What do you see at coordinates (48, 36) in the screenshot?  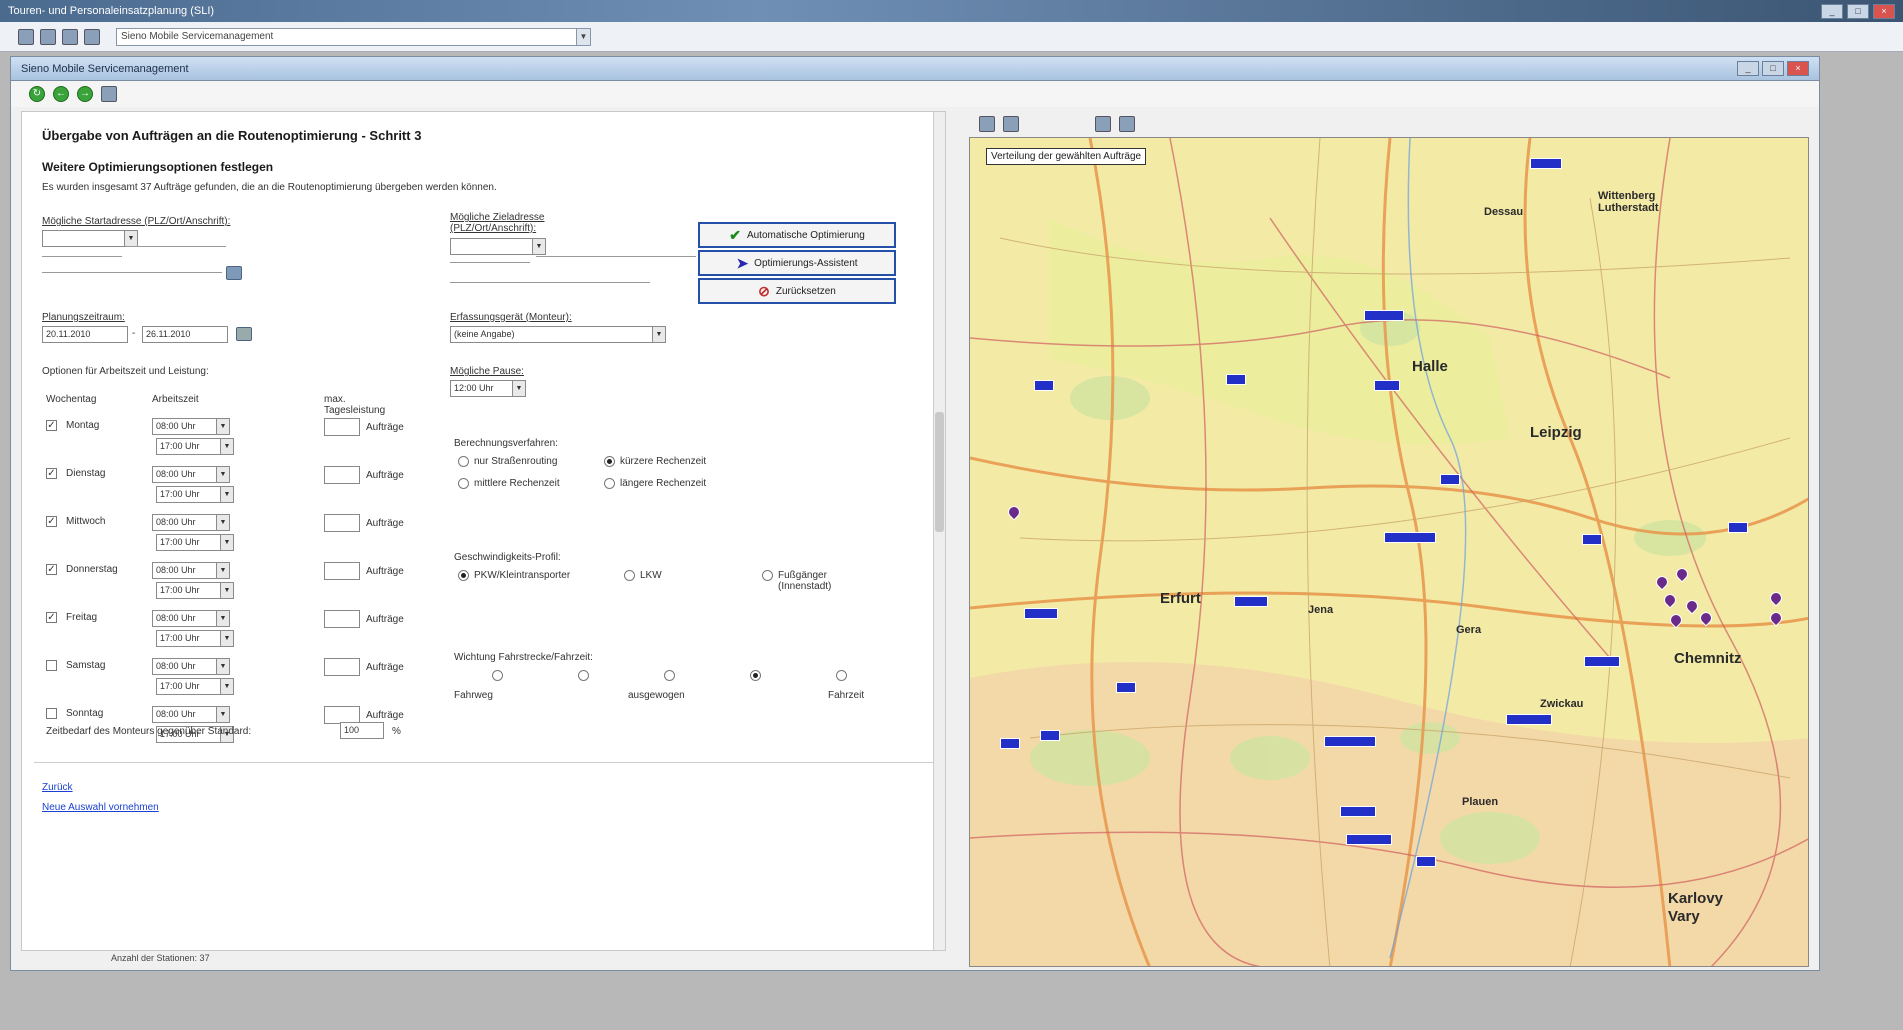 I see `back-icon` at bounding box center [48, 36].